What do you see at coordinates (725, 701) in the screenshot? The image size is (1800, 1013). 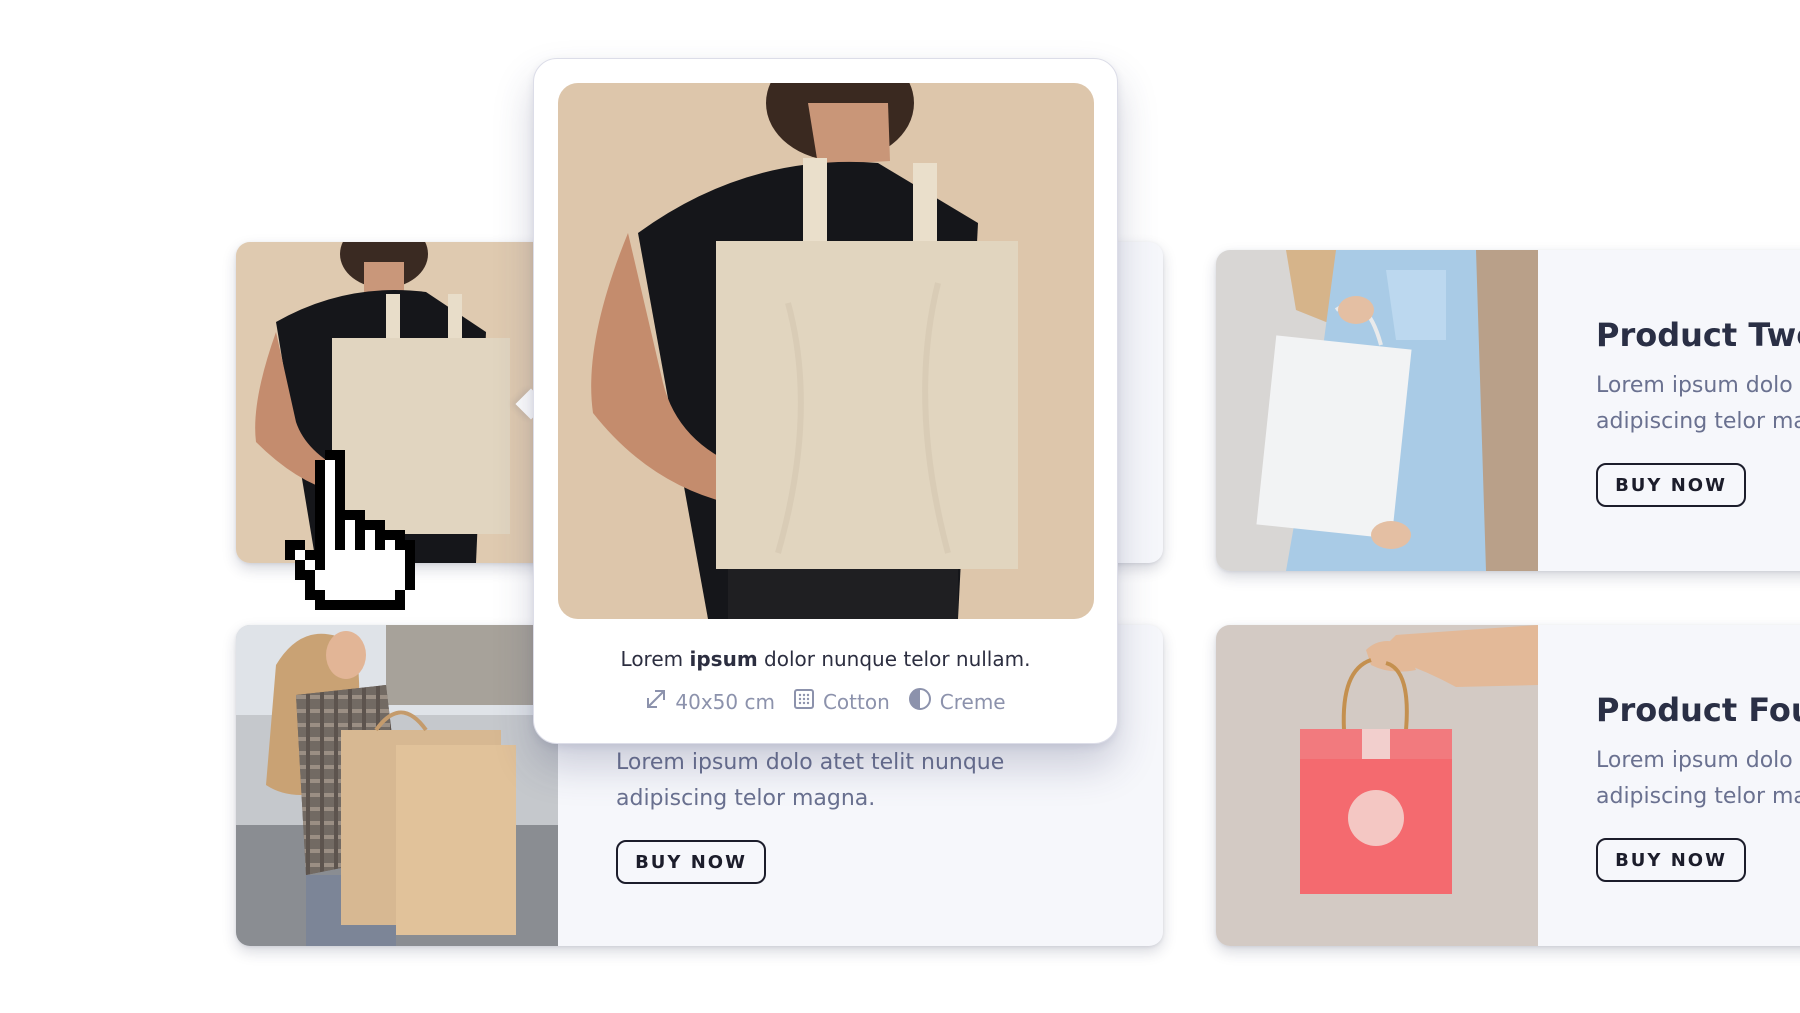 I see `attribute-size-label: 40x50 cm` at bounding box center [725, 701].